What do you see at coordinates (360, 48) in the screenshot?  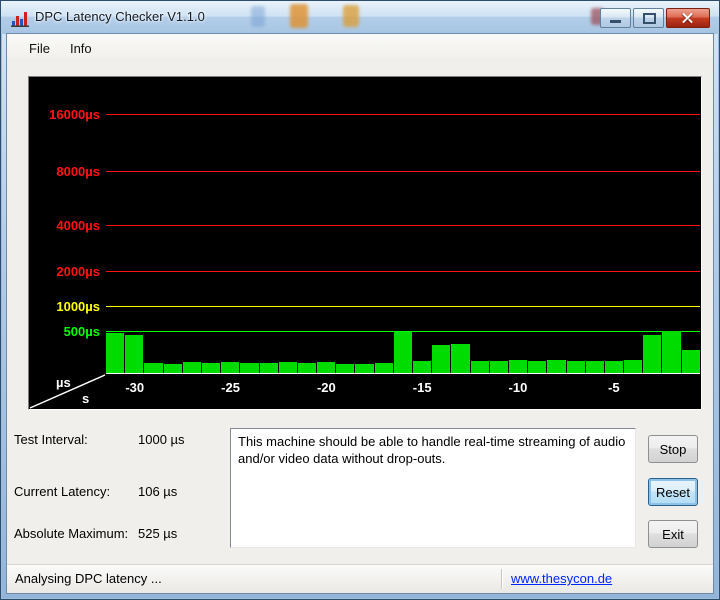 I see `menu-bar: File Info` at bounding box center [360, 48].